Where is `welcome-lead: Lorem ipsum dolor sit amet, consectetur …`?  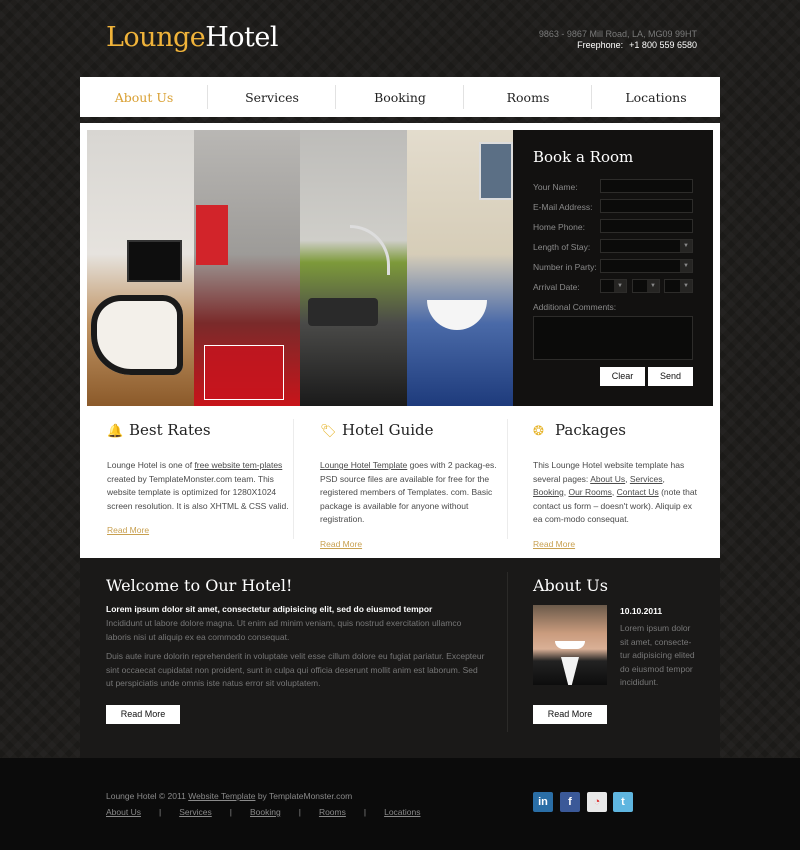 welcome-lead: Lorem ipsum dolor sit amet, consectetur … is located at coordinates (269, 609).